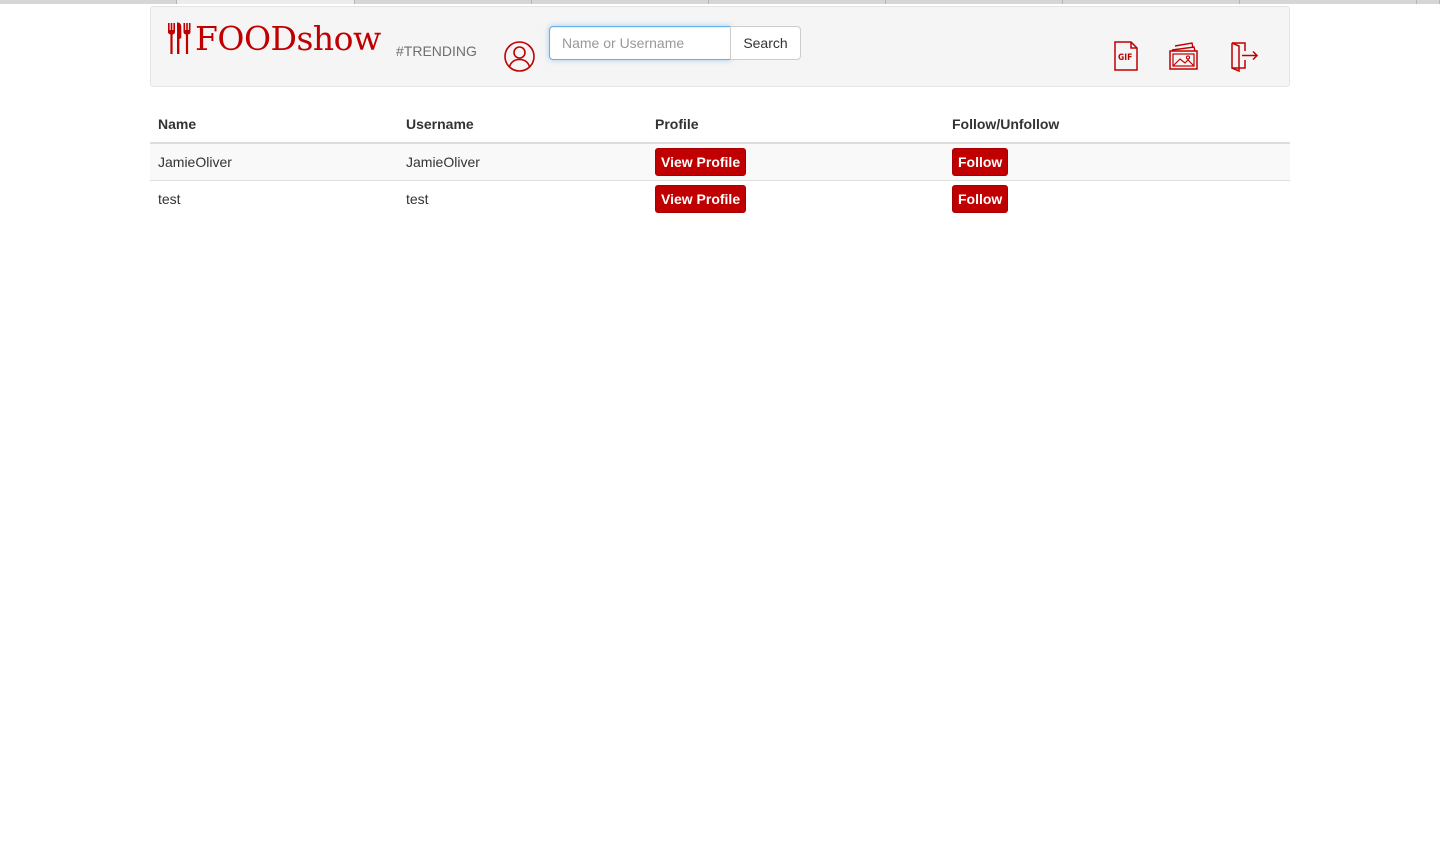  What do you see at coordinates (522, 125) in the screenshot?
I see `header-username: Username` at bounding box center [522, 125].